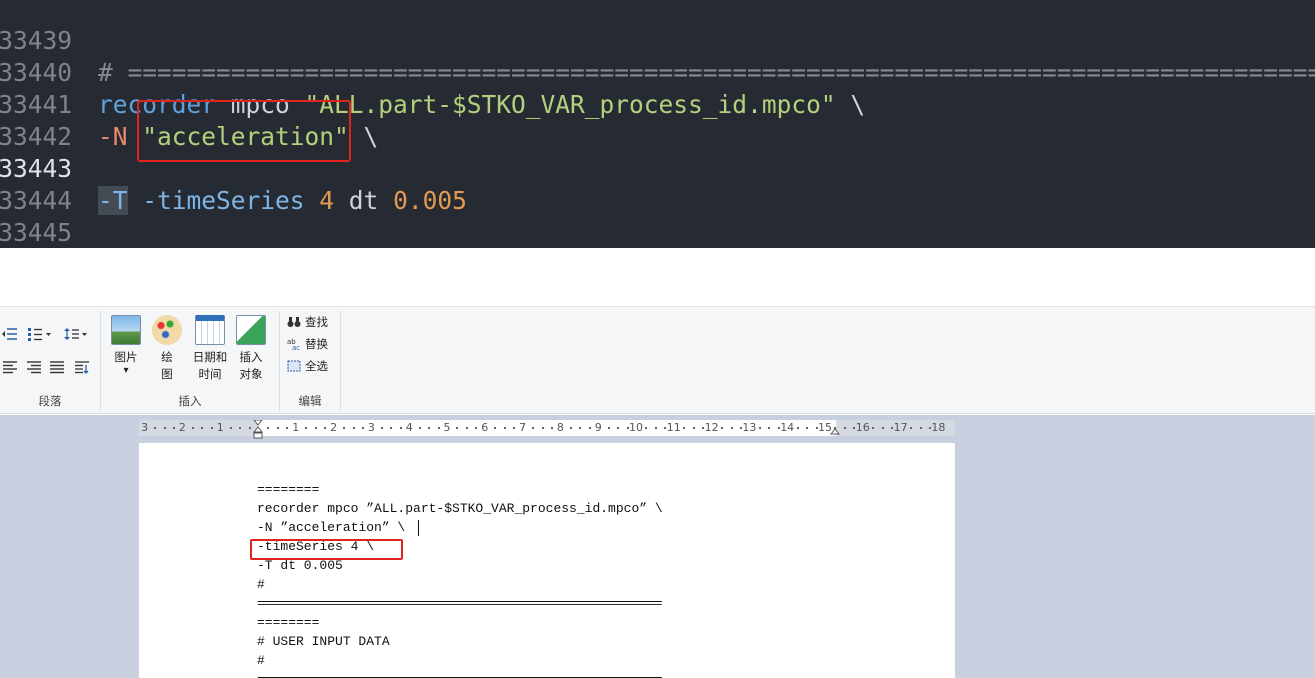  Describe the element at coordinates (657, 104) in the screenshot. I see `code-line: 33441 -N "acceleration" \` at that location.